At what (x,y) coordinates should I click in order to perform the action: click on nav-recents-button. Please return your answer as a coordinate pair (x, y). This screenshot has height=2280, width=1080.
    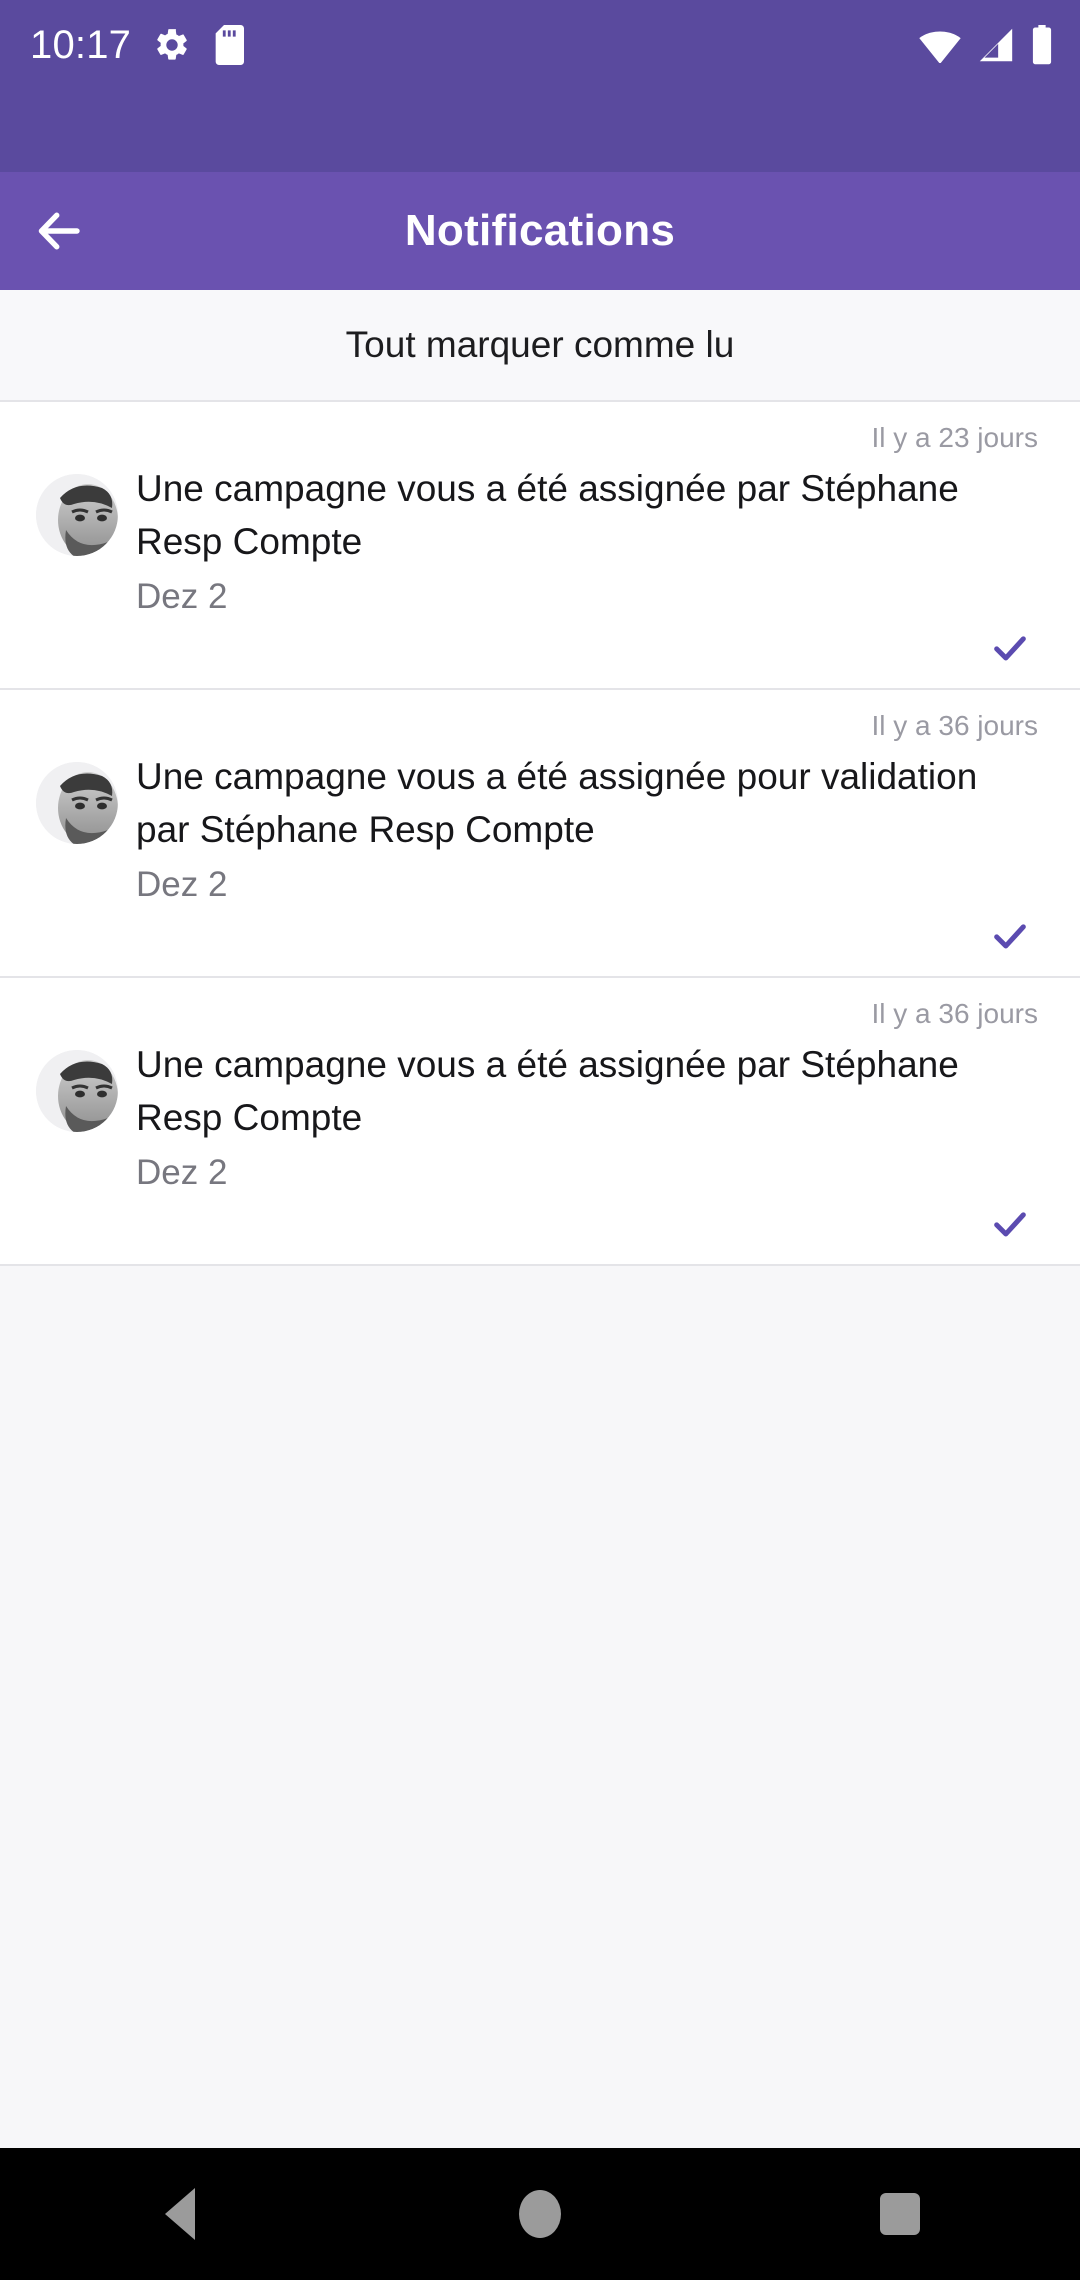
    Looking at the image, I should click on (900, 2214).